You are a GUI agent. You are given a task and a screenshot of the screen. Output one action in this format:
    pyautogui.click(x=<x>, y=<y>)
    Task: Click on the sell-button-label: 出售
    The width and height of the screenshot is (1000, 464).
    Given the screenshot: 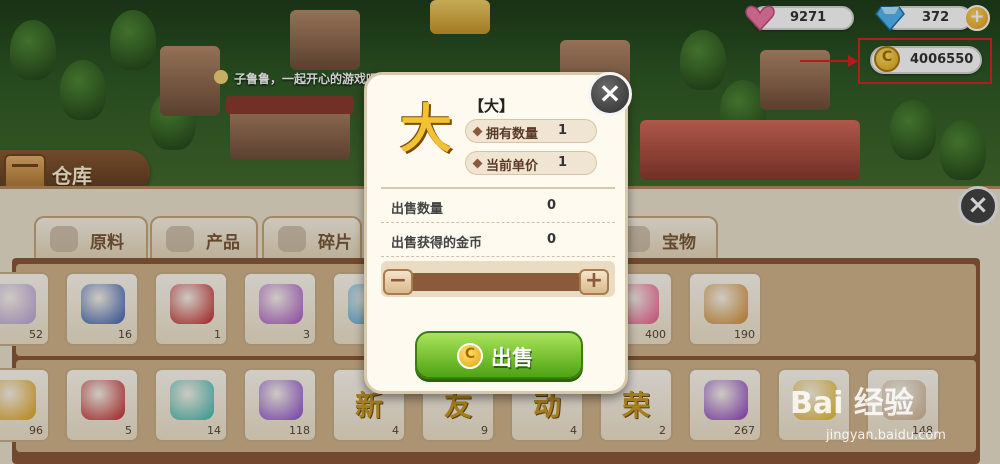 What is the action you would take?
    pyautogui.click(x=512, y=358)
    